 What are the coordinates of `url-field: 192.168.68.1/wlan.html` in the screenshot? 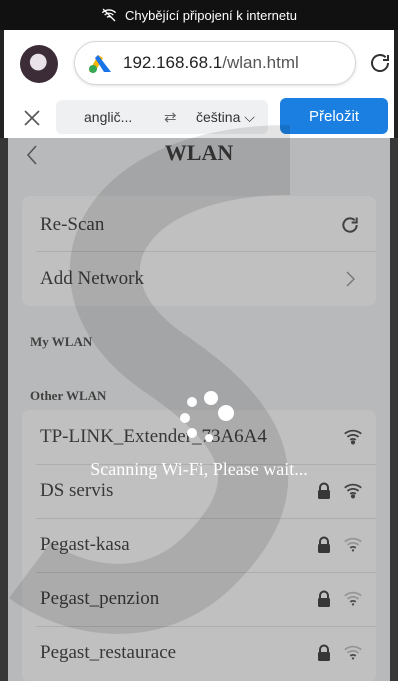 It's located at (215, 63).